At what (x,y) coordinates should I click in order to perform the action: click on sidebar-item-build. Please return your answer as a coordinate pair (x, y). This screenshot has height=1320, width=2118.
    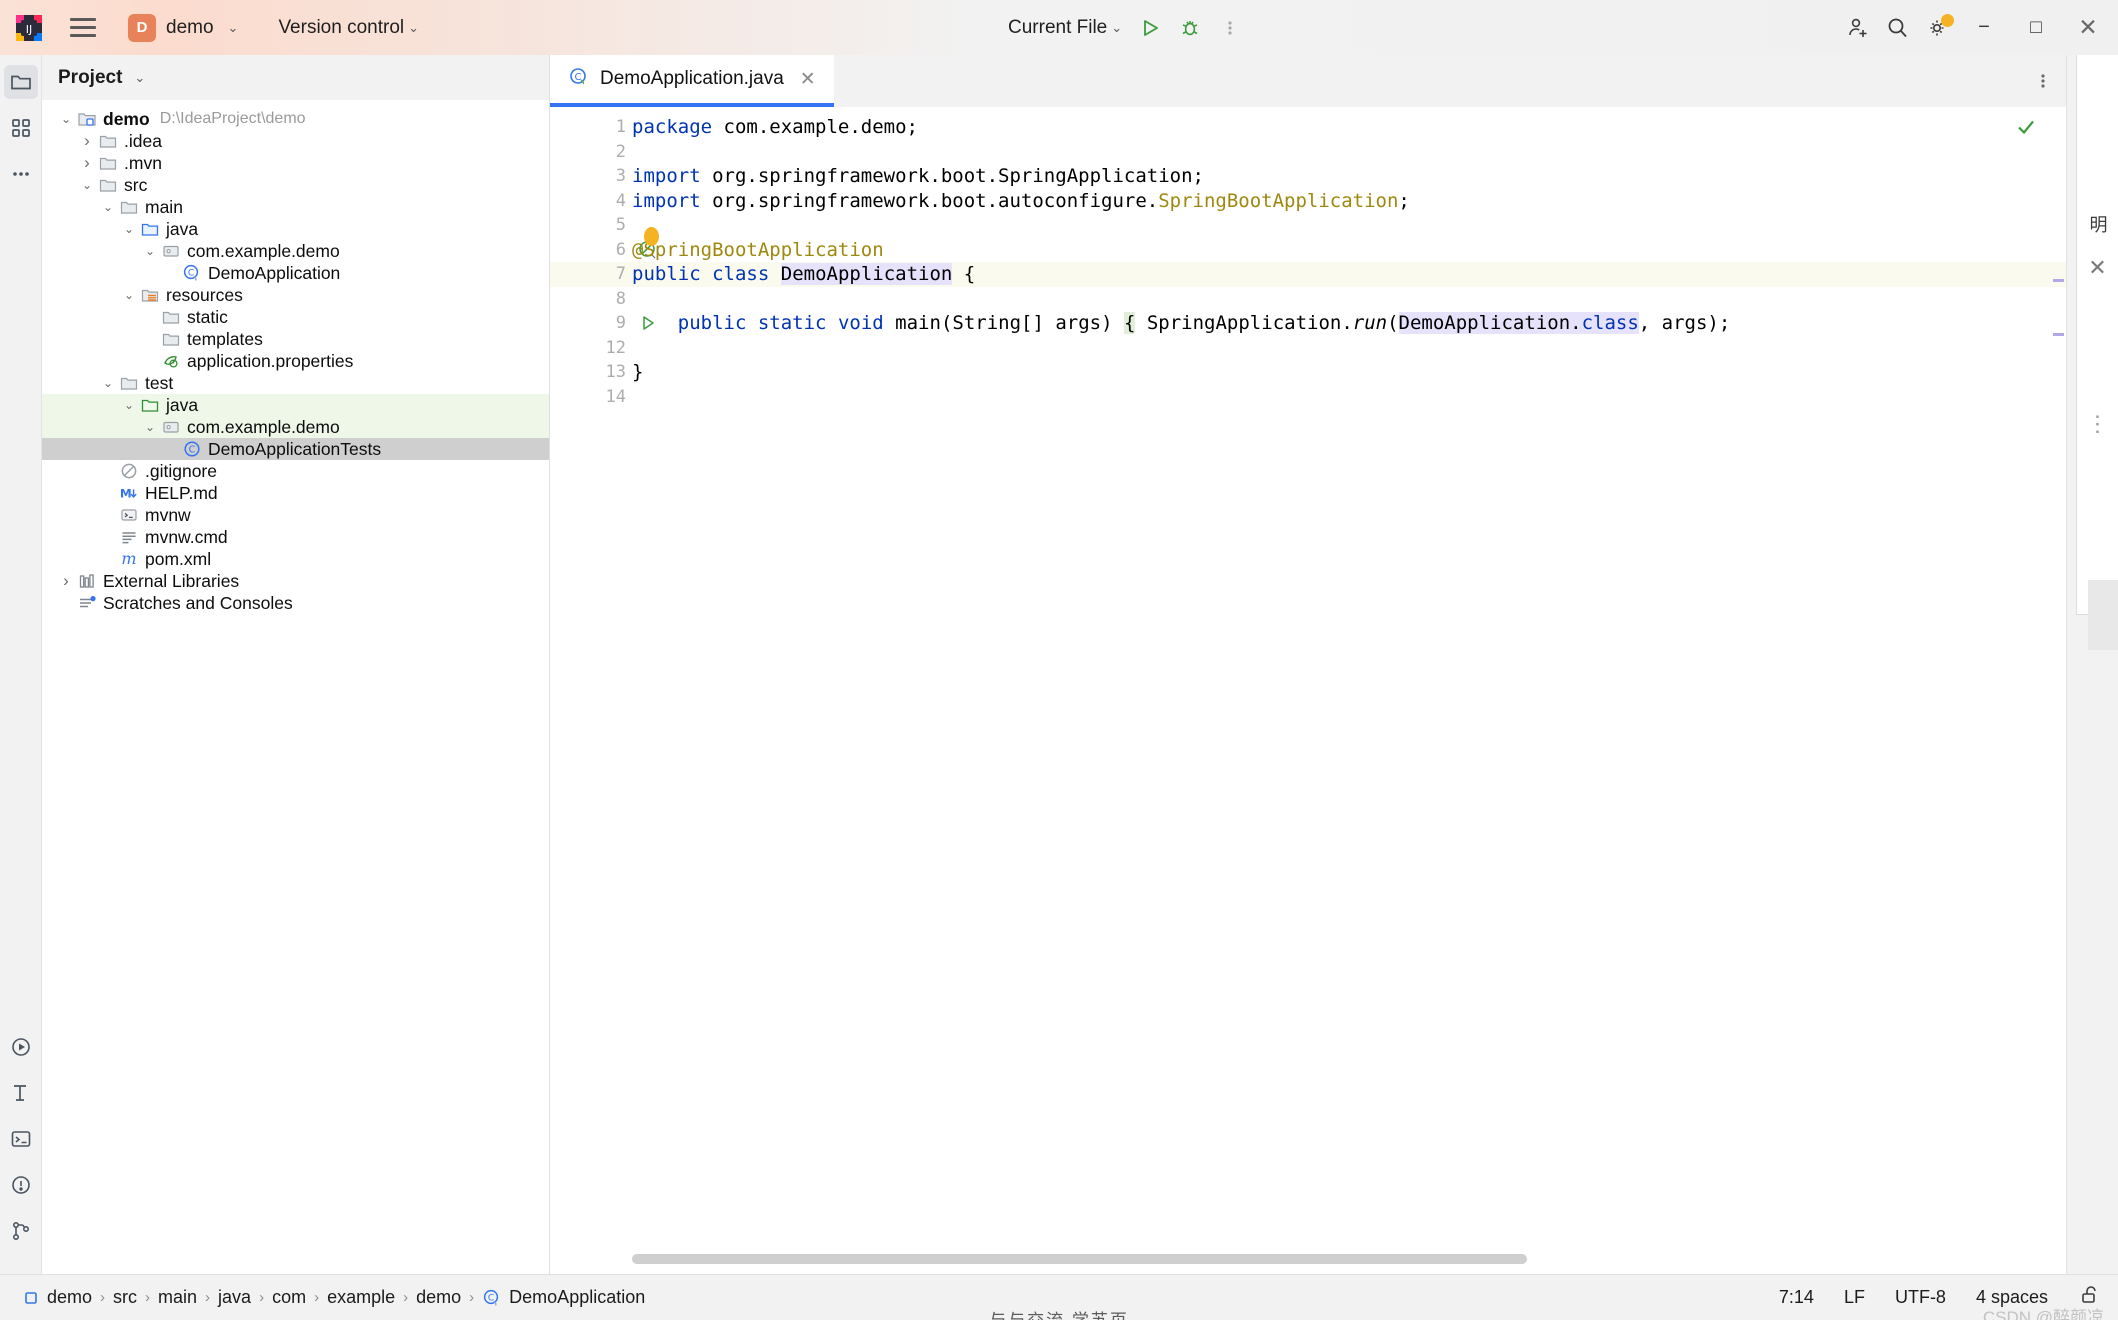
    Looking at the image, I should click on (21, 1093).